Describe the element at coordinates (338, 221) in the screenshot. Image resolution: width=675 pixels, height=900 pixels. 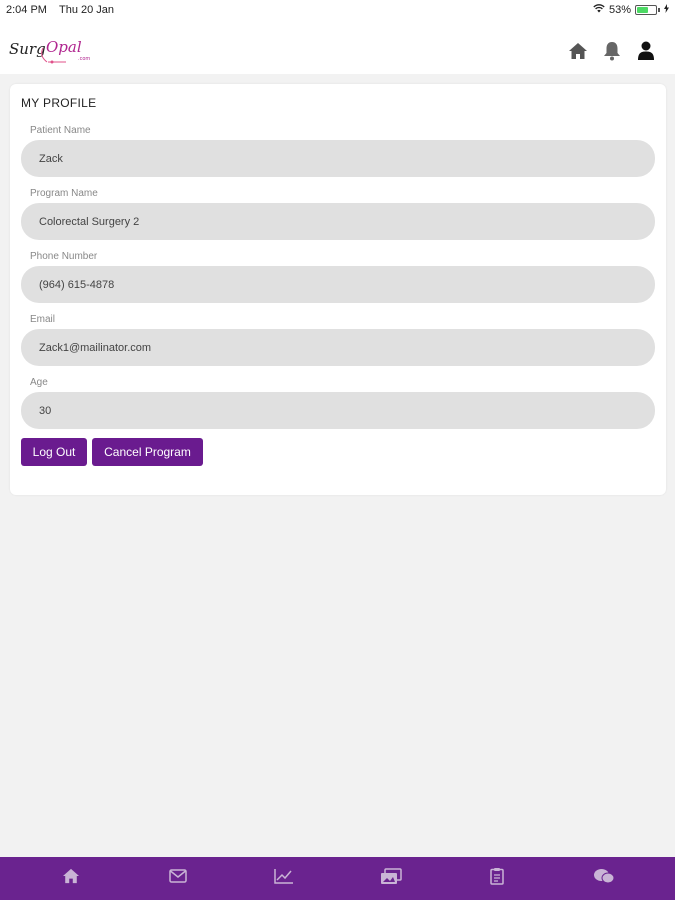
I see `program-name-field` at that location.